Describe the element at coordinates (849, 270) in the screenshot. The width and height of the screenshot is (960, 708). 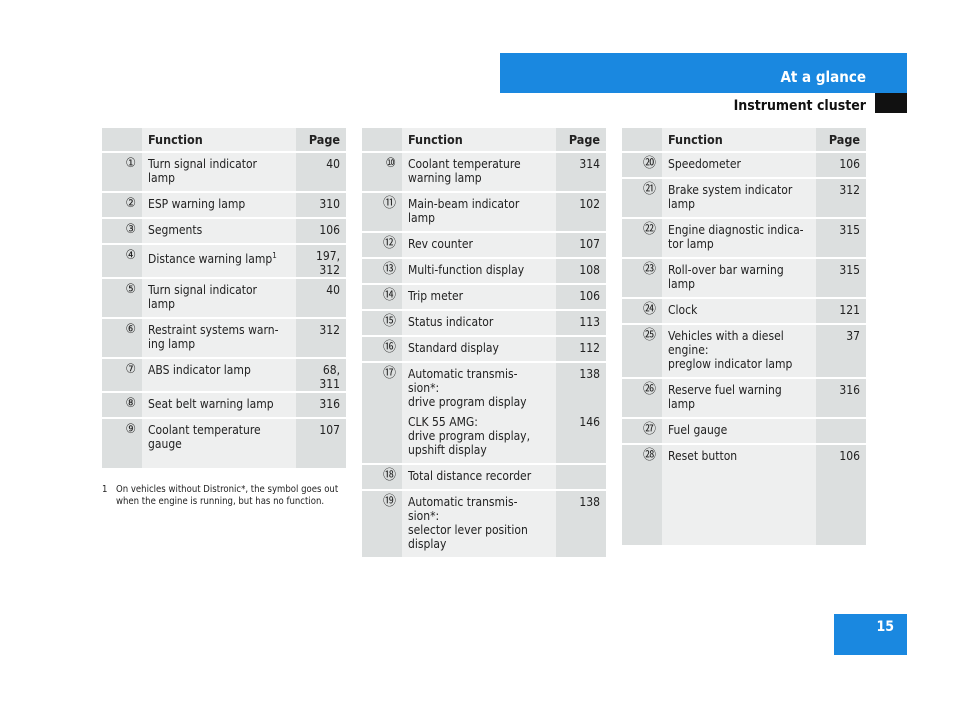
I see `page-reference: 315` at that location.